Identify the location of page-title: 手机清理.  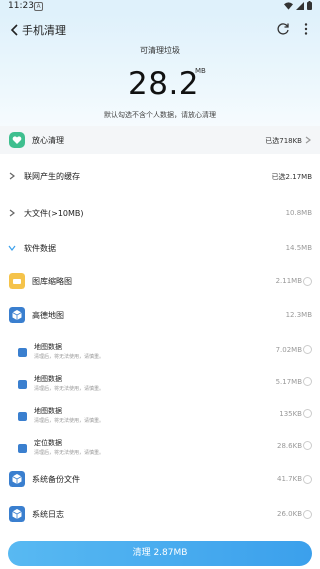
(44, 30).